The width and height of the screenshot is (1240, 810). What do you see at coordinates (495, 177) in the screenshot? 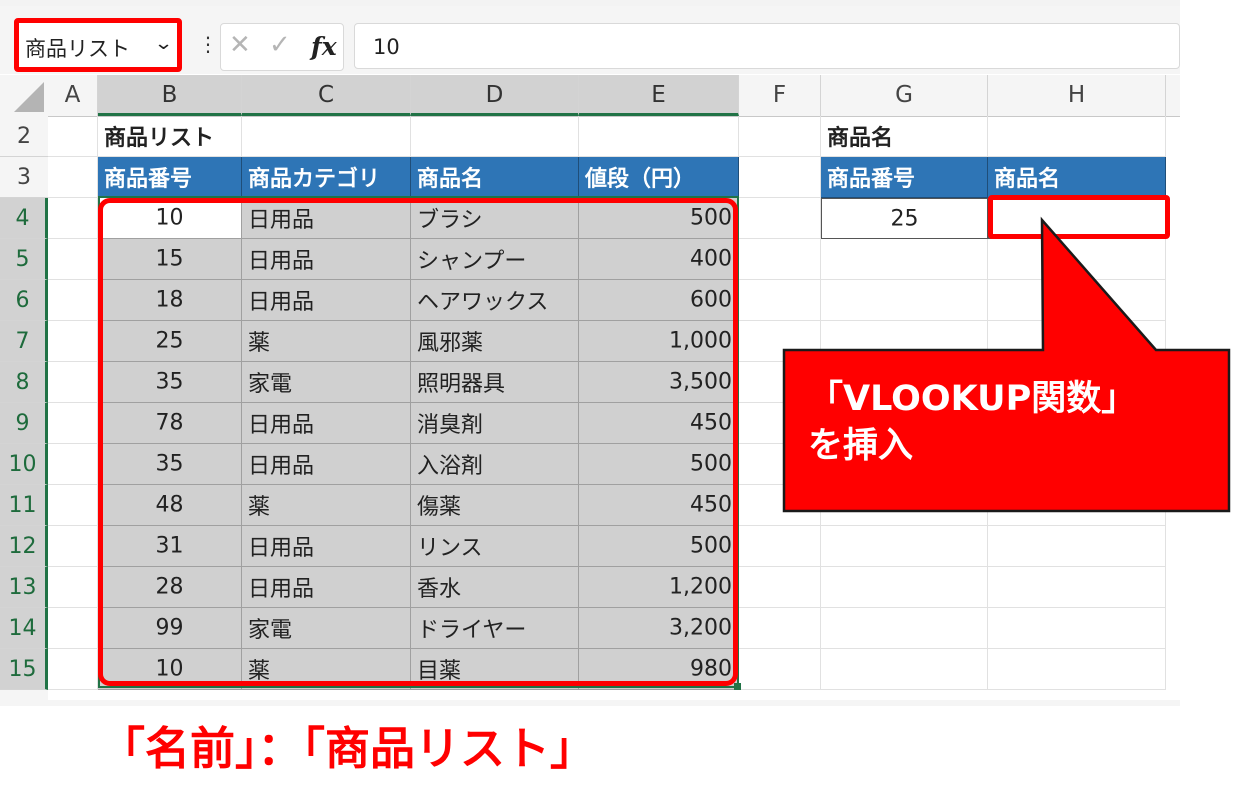
I see `table-header-cell: 商品名` at bounding box center [495, 177].